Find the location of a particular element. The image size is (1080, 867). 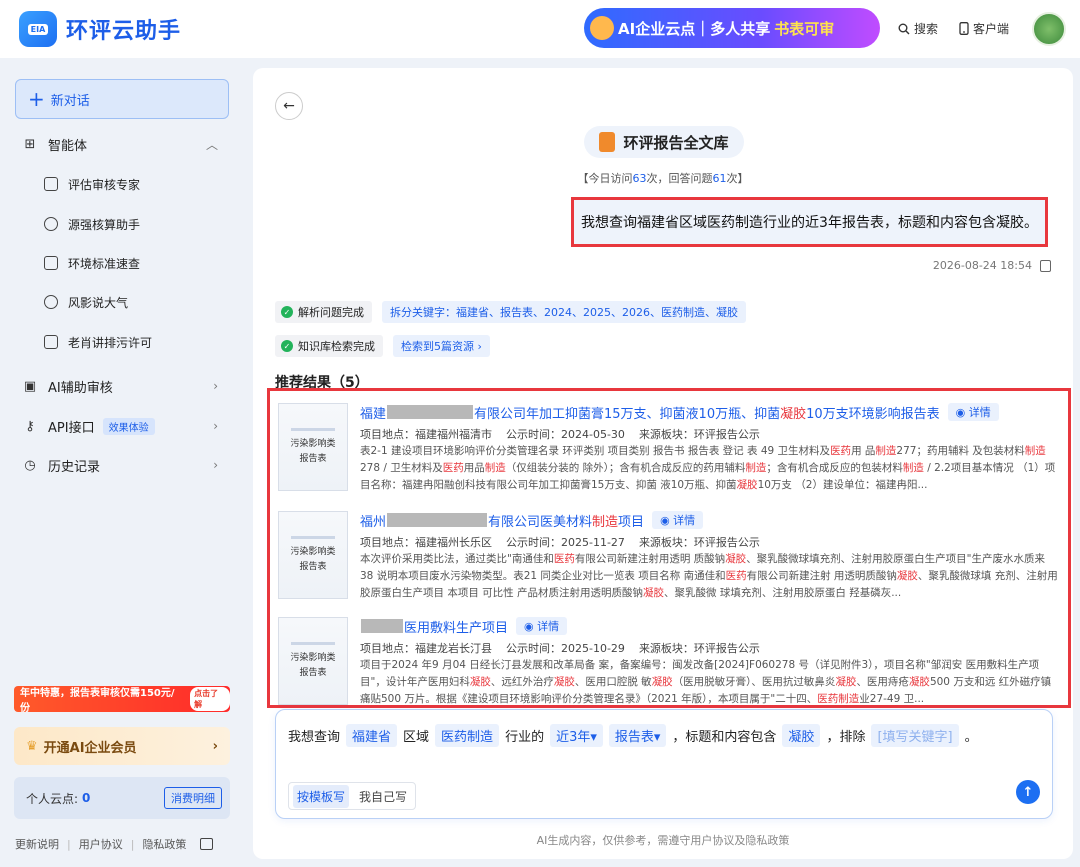

client-link: 客户端 is located at coordinates (984, 28).